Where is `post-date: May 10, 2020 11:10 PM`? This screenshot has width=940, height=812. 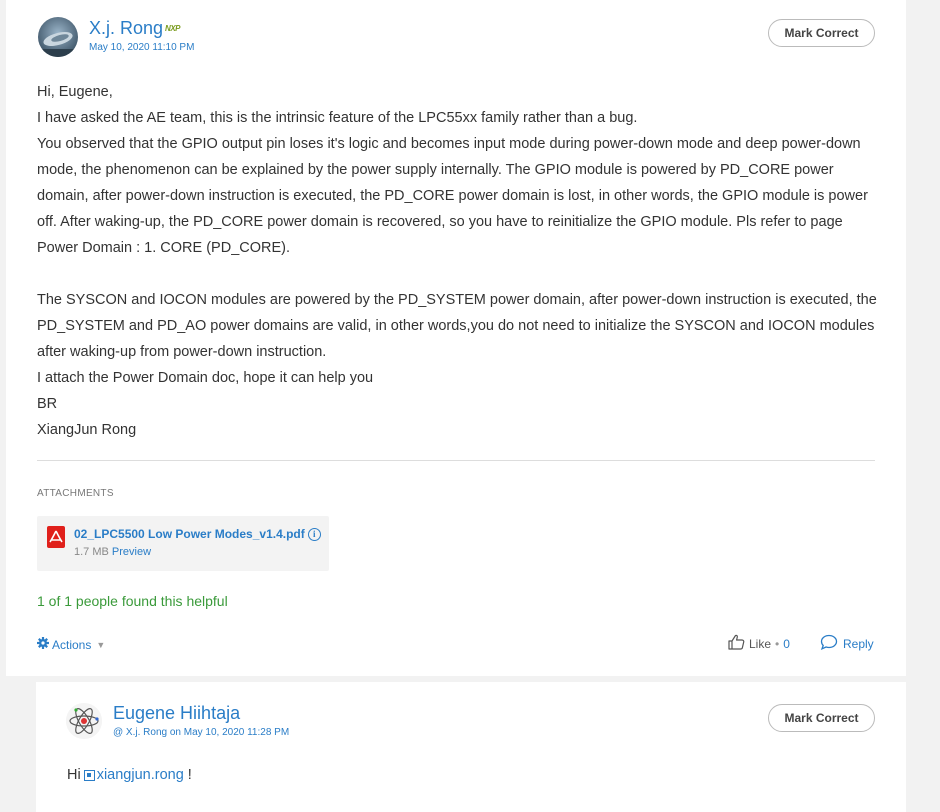
post-date: May 10, 2020 11:10 PM is located at coordinates (141, 47).